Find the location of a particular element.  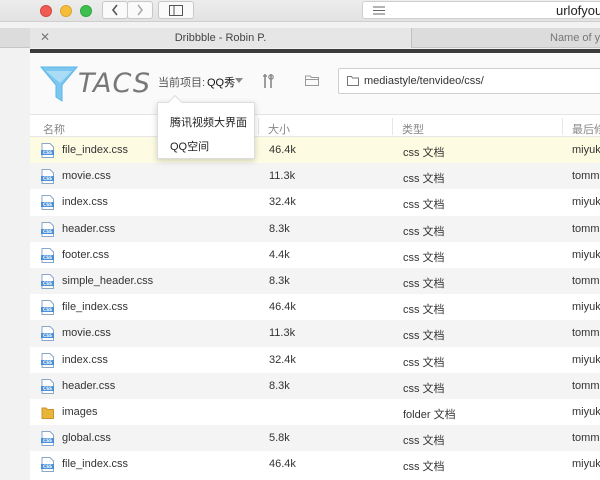

sidebar-icon is located at coordinates (176, 10).